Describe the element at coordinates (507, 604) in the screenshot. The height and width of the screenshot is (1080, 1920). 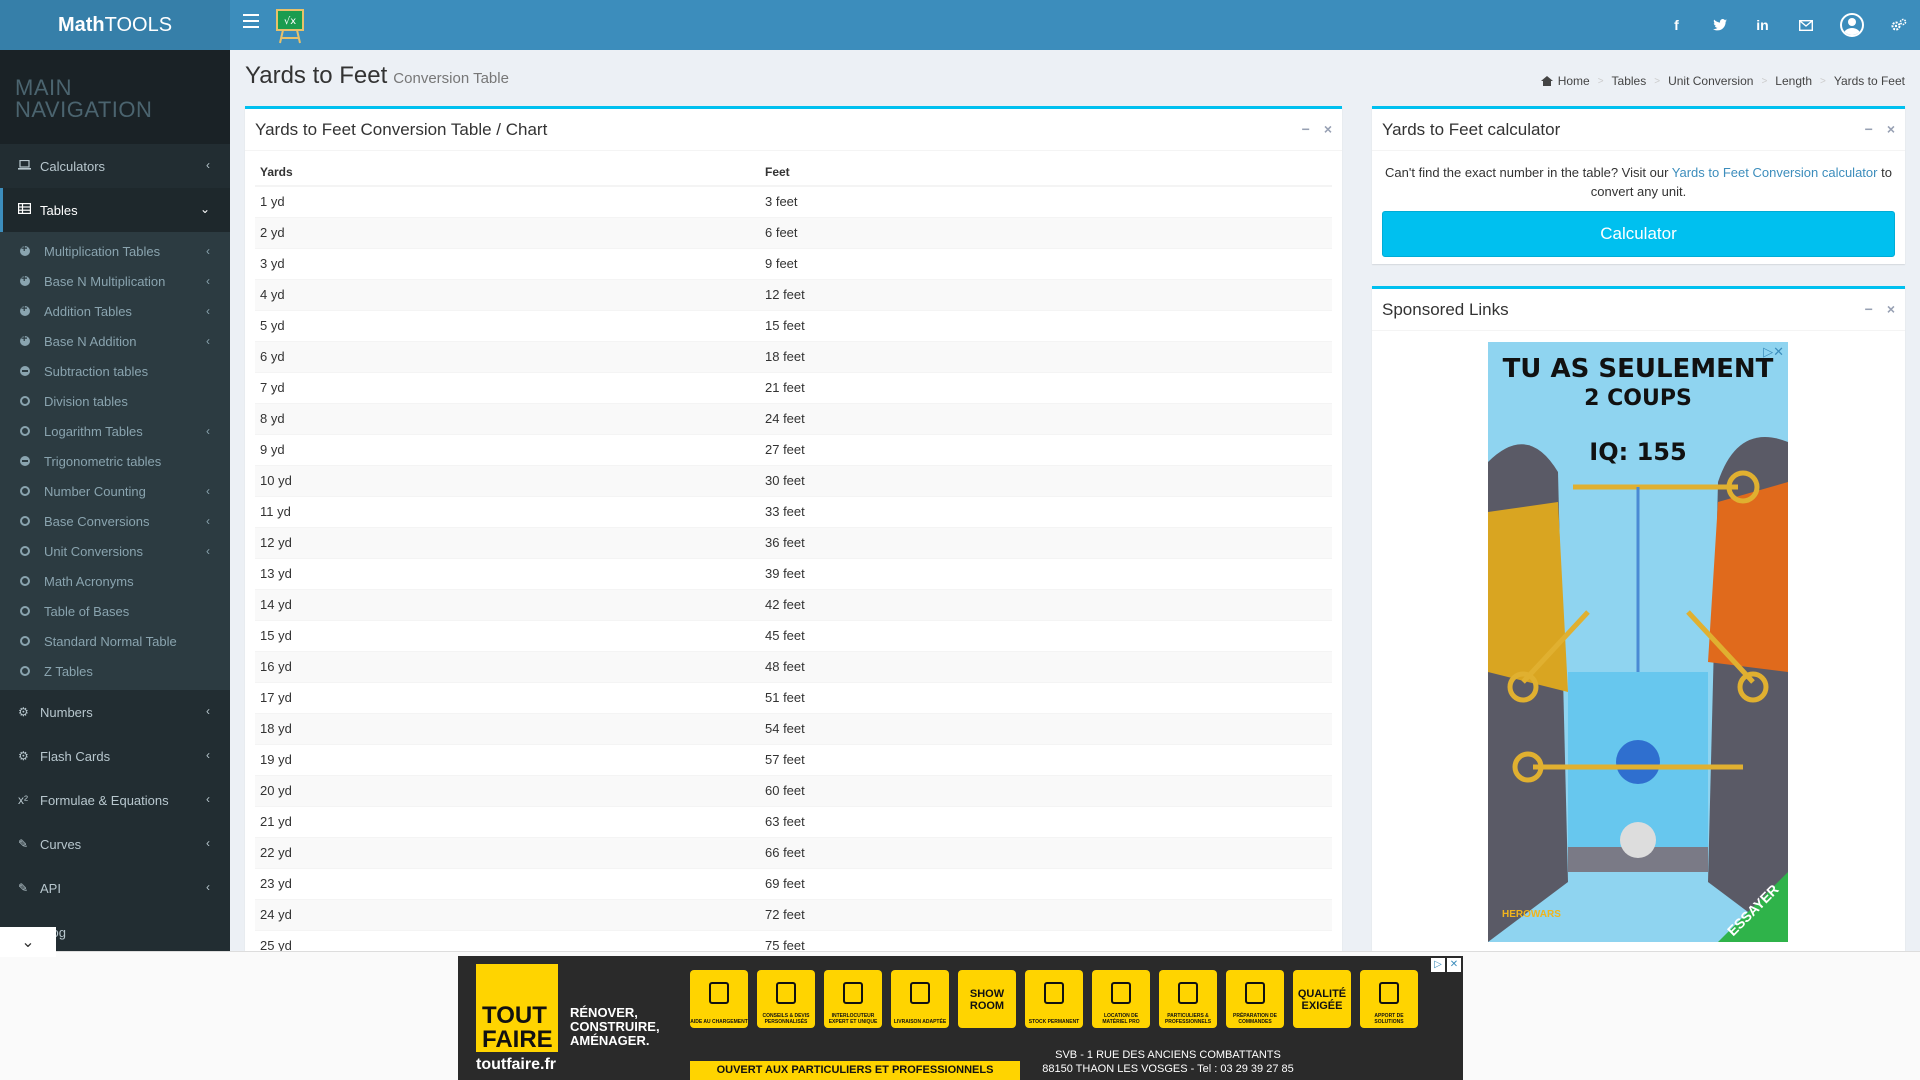
I see `yards-cell: 14 yd` at that location.